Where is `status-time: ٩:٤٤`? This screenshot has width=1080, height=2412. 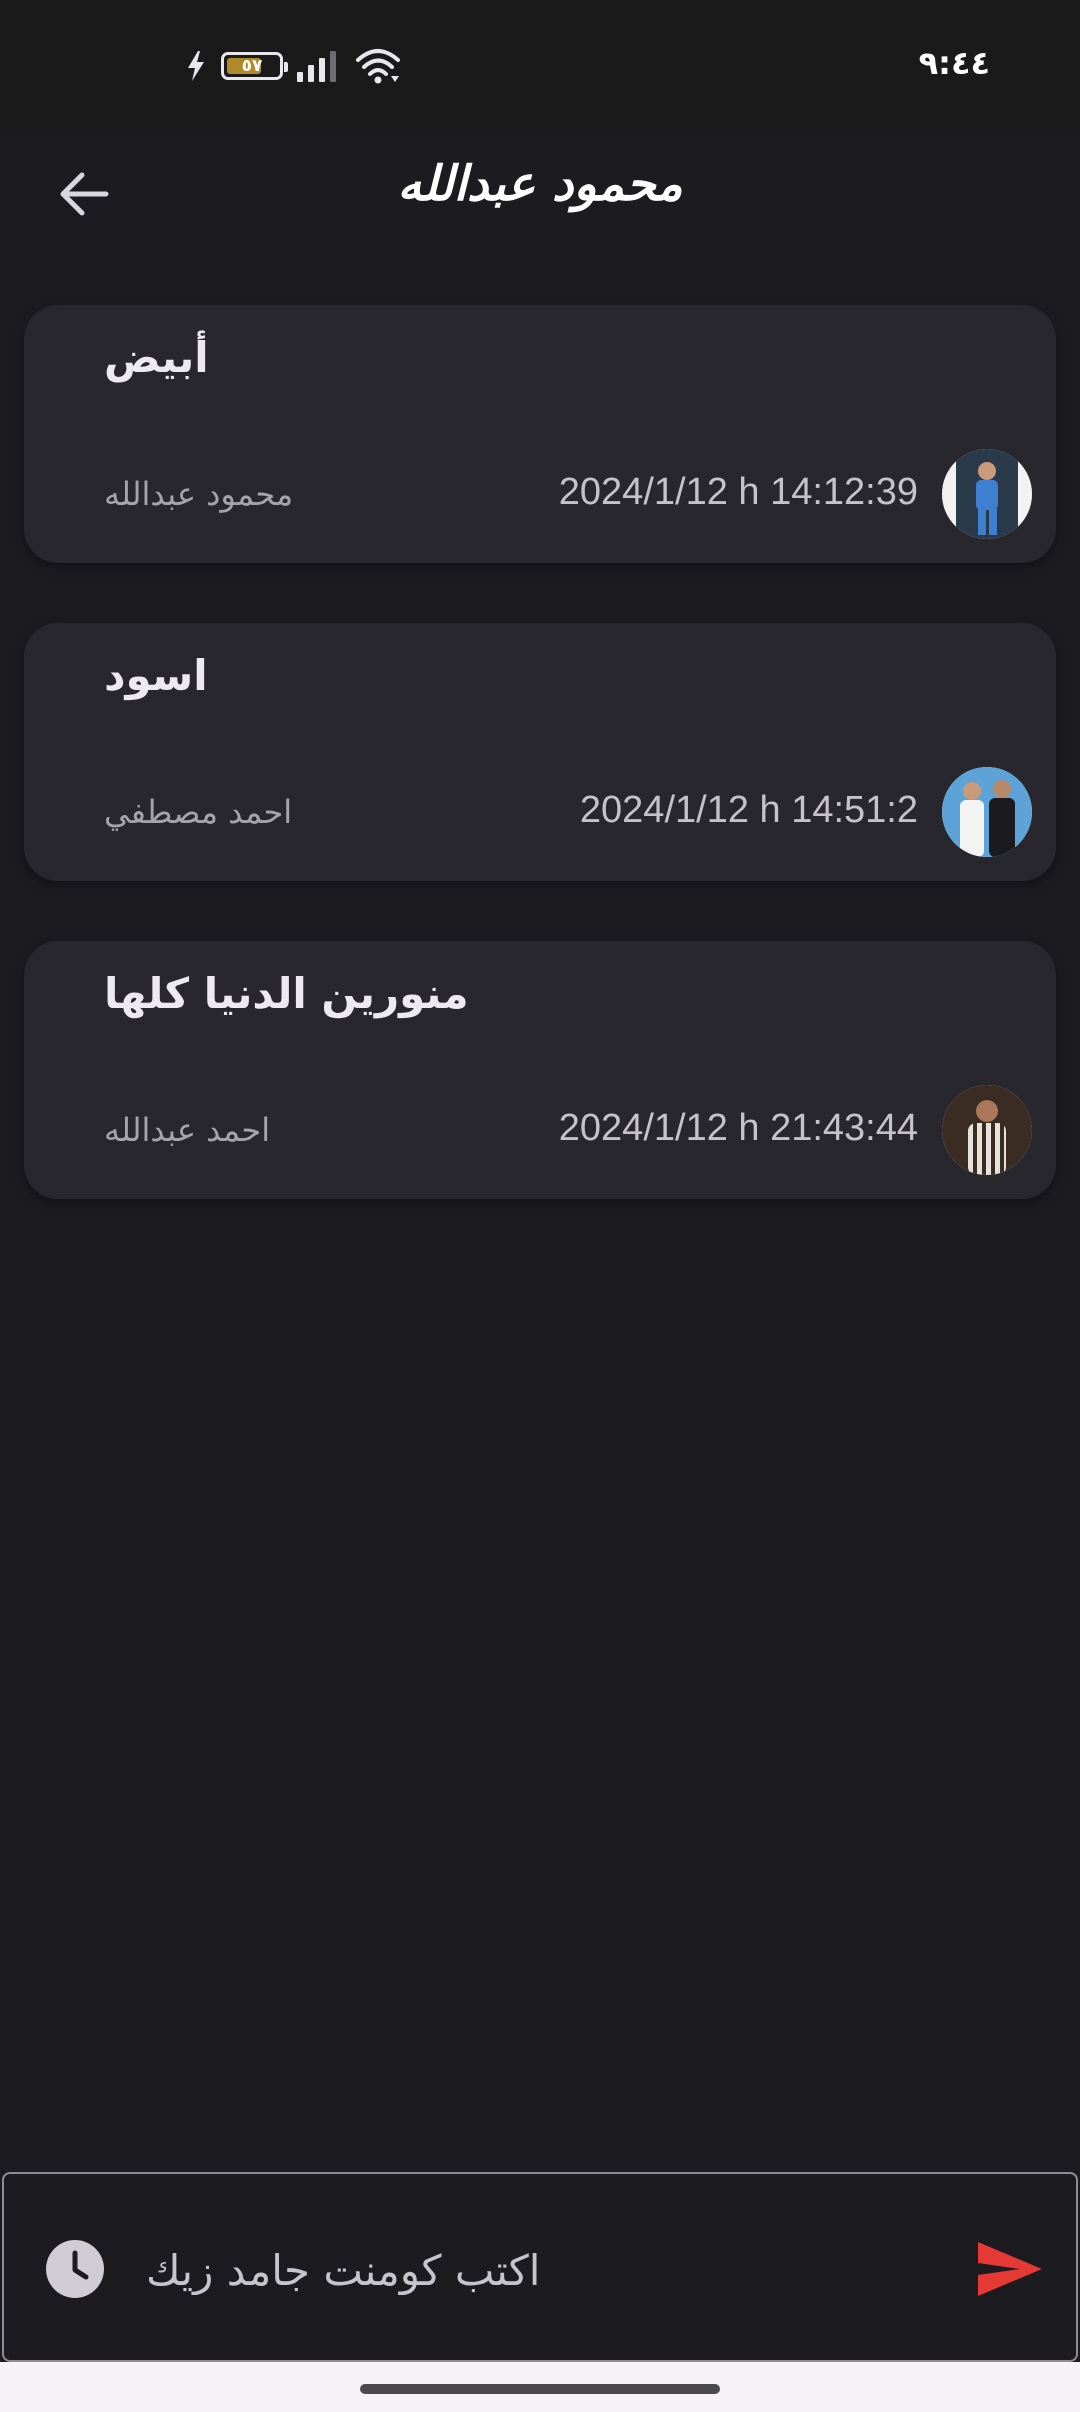 status-time: ٩:٤٤ is located at coordinates (954, 63).